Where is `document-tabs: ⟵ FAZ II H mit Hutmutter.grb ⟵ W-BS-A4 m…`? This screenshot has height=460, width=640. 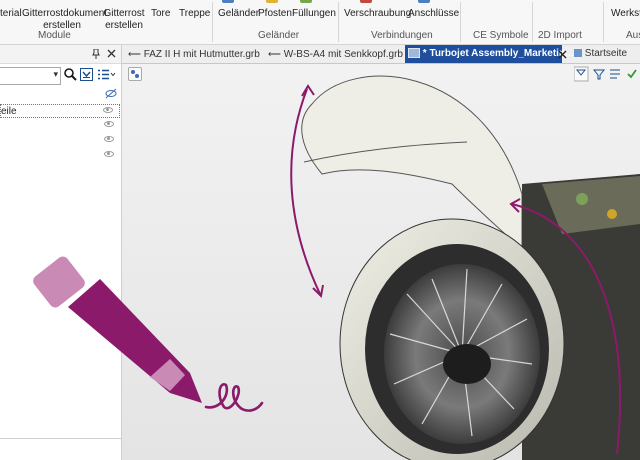 document-tabs: ⟵ FAZ II H mit Hutmutter.grb ⟵ W-BS-A4 m… is located at coordinates (381, 54).